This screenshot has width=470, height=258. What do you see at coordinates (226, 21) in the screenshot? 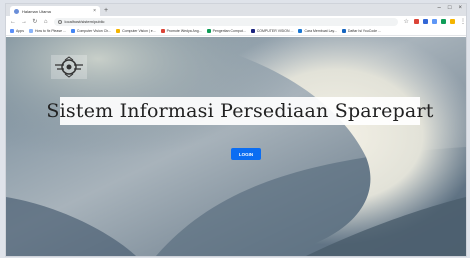
I see `address-bar: localhost/sistem/public` at bounding box center [226, 21].